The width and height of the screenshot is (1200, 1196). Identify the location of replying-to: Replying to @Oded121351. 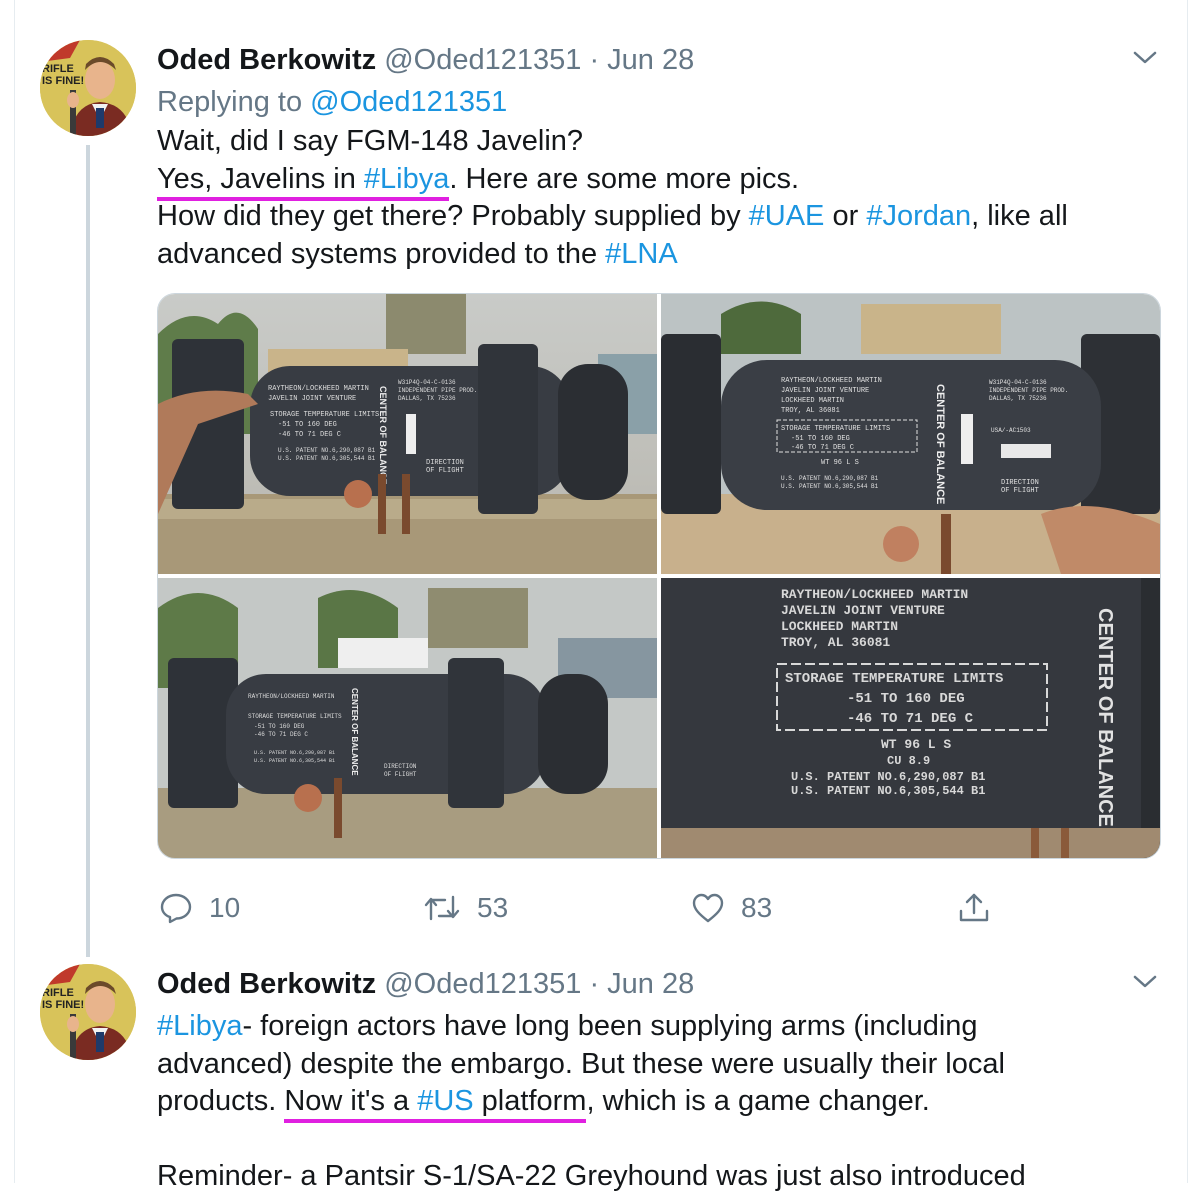
(332, 102).